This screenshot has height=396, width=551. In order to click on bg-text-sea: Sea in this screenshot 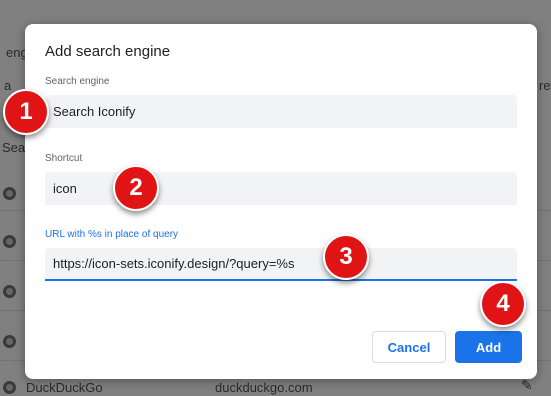, I will do `click(14, 147)`.